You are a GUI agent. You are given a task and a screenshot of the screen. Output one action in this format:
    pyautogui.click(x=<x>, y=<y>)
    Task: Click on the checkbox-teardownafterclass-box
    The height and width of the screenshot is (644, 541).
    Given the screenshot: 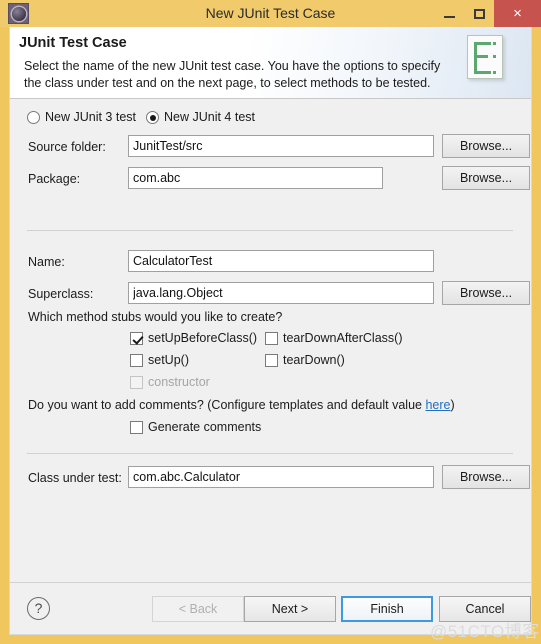 What is the action you would take?
    pyautogui.click(x=271, y=338)
    